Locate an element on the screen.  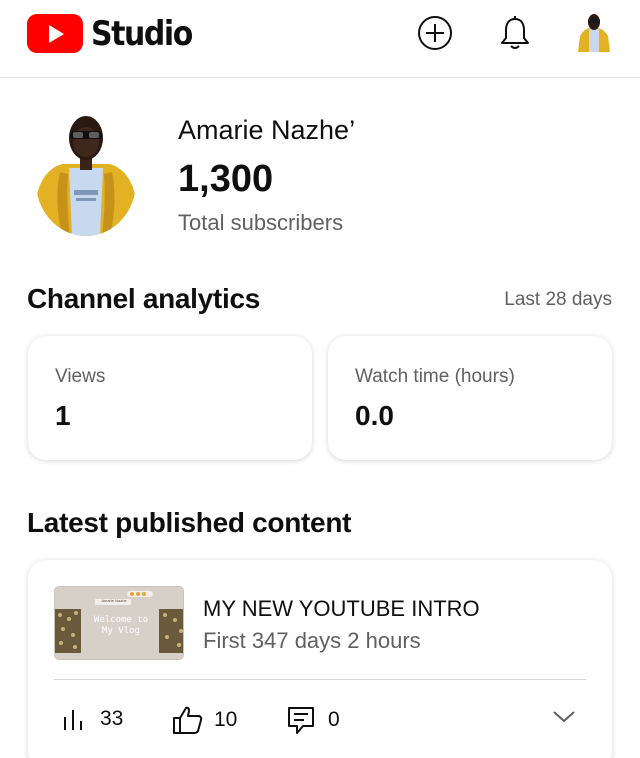
subscriber-count: 1,300 is located at coordinates (226, 179).